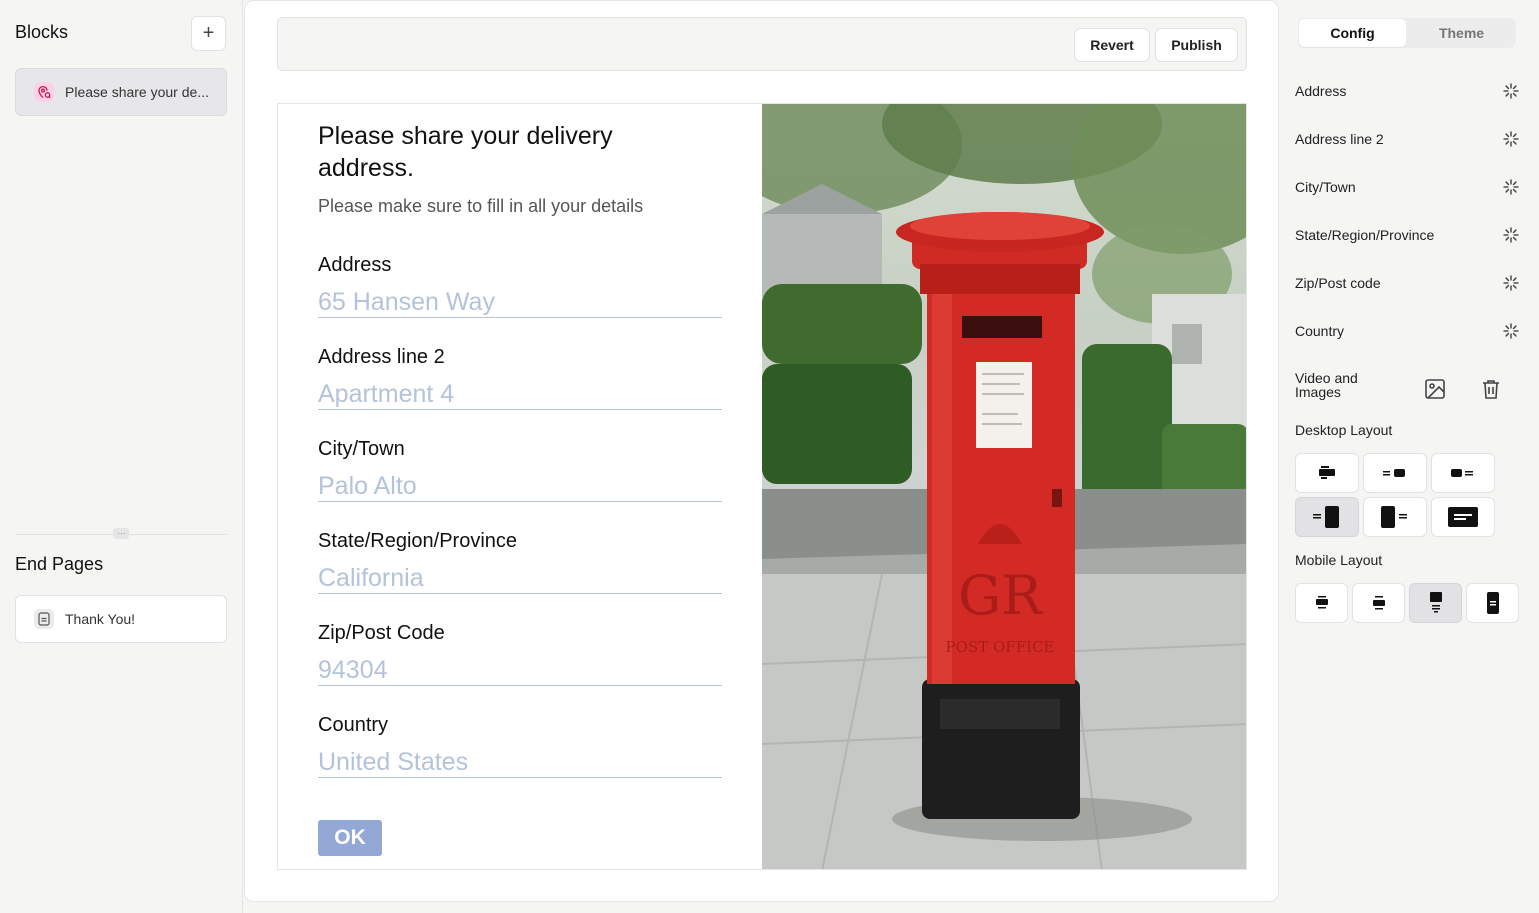 The image size is (1539, 913). What do you see at coordinates (1491, 389) in the screenshot?
I see `trash-icon` at bounding box center [1491, 389].